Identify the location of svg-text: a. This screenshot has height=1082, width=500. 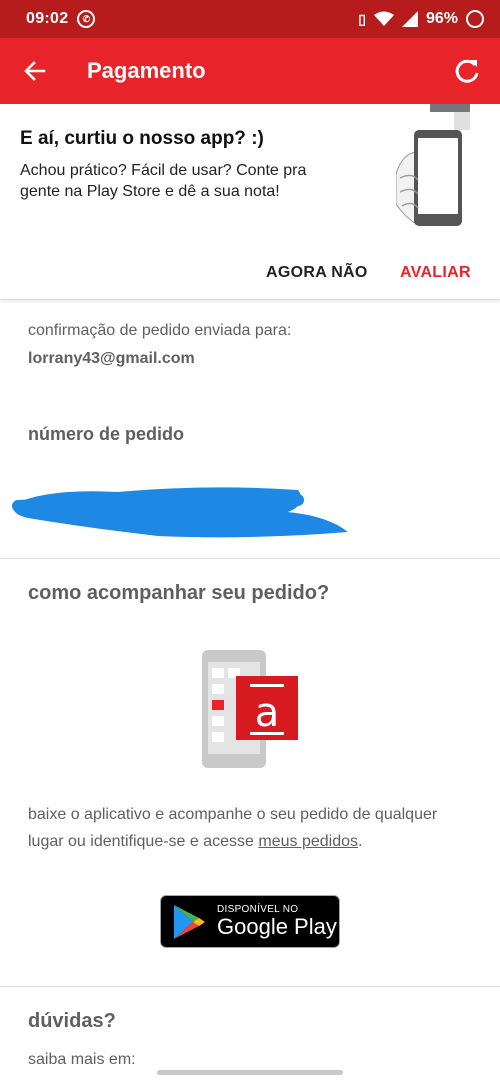
(267, 713).